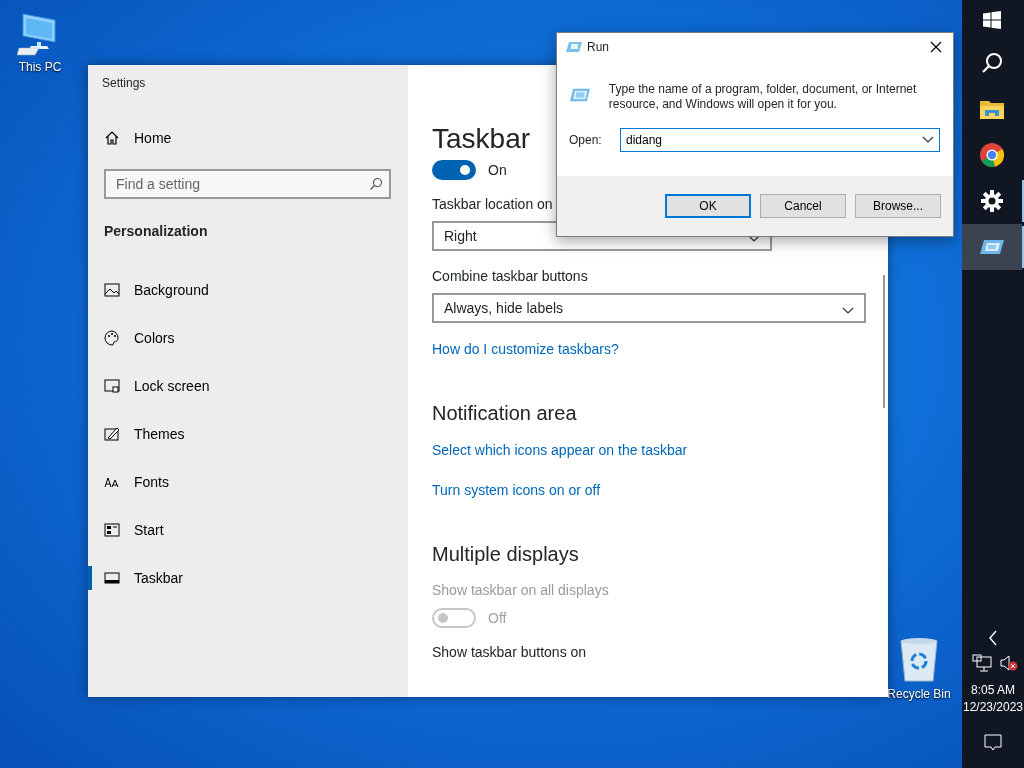  Describe the element at coordinates (248, 138) in the screenshot. I see `home-nav-item: Home` at that location.